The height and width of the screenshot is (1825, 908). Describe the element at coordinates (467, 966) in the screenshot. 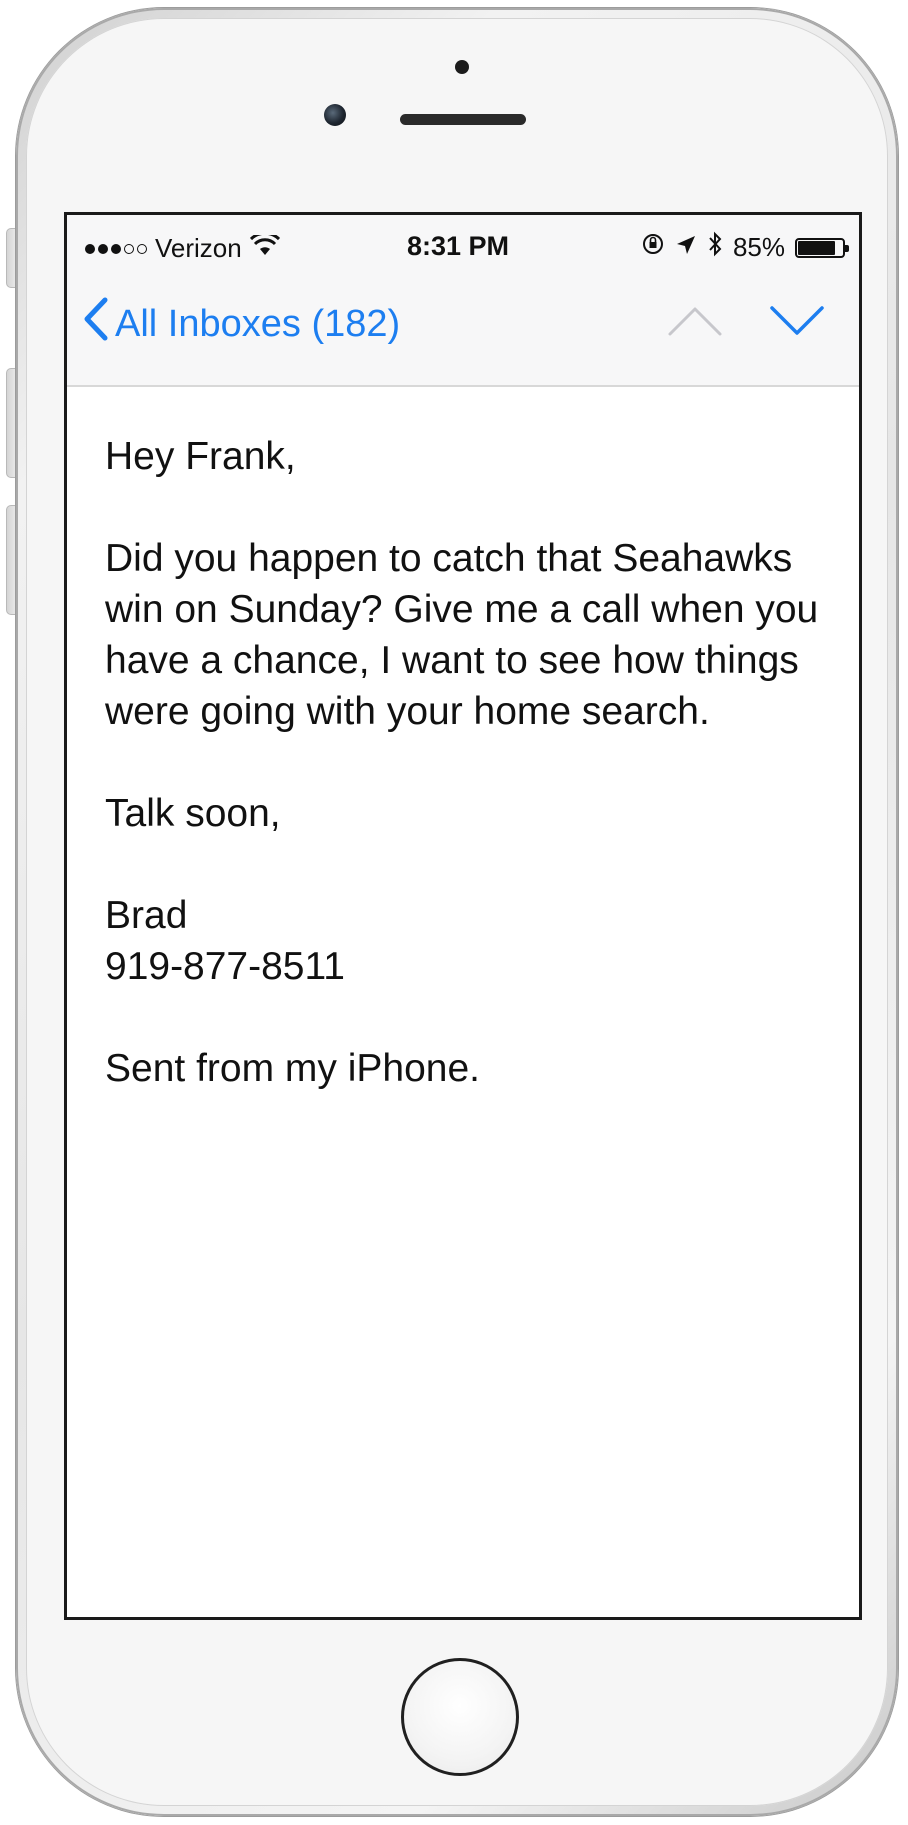

I see `signature-phone: 919-877-8511` at that location.